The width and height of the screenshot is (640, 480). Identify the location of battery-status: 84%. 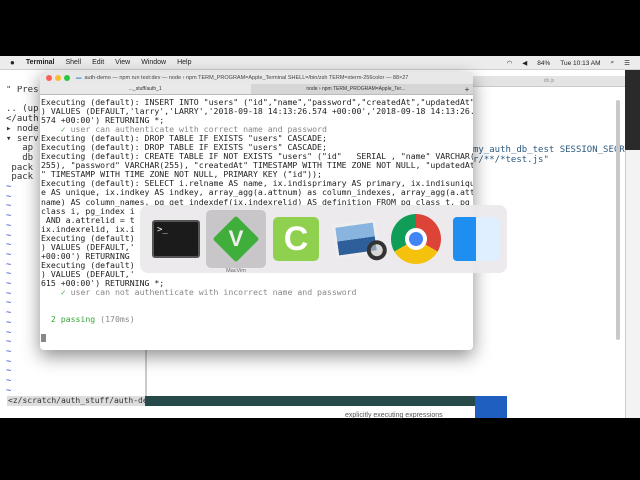
(543, 63).